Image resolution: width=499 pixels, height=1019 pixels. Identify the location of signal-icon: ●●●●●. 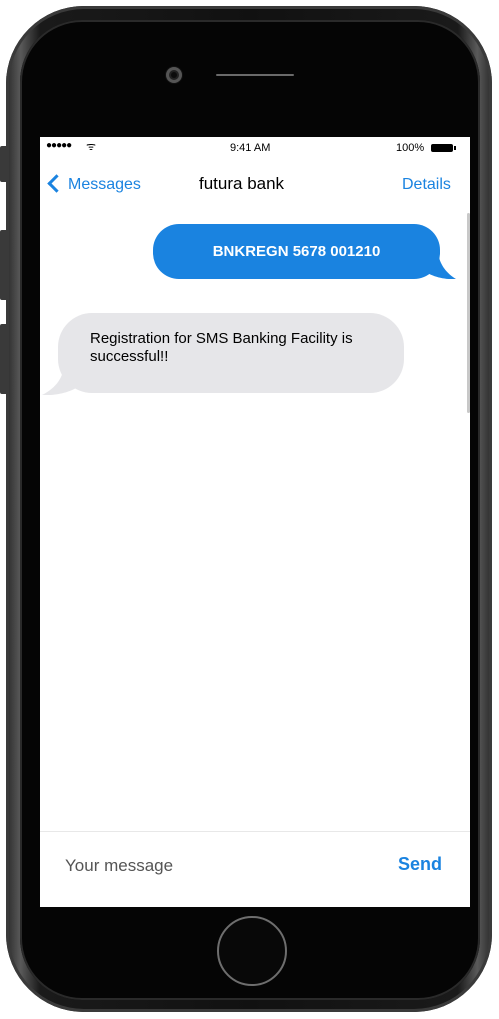
(59, 145).